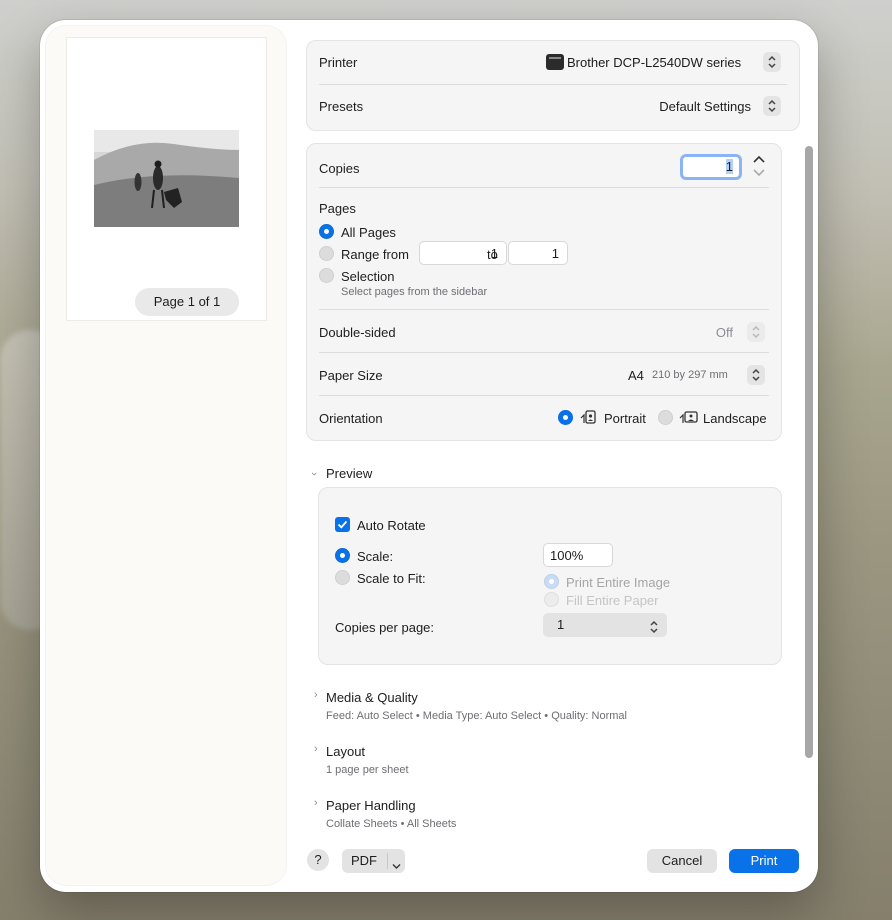 The image size is (892, 920). I want to click on paper-size-value: A4, so click(636, 375).